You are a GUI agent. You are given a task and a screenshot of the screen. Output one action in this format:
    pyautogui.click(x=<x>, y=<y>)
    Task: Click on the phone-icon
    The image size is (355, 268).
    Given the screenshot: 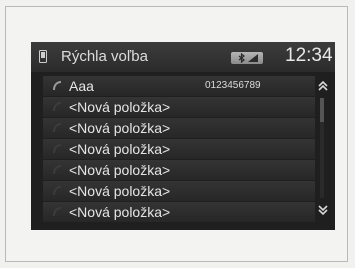 What is the action you would take?
    pyautogui.click(x=43, y=56)
    